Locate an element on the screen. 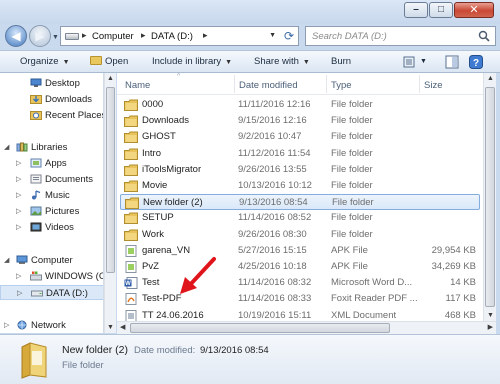 Image resolution: width=500 pixels, height=384 pixels. burn-label: Burn is located at coordinates (341, 61).